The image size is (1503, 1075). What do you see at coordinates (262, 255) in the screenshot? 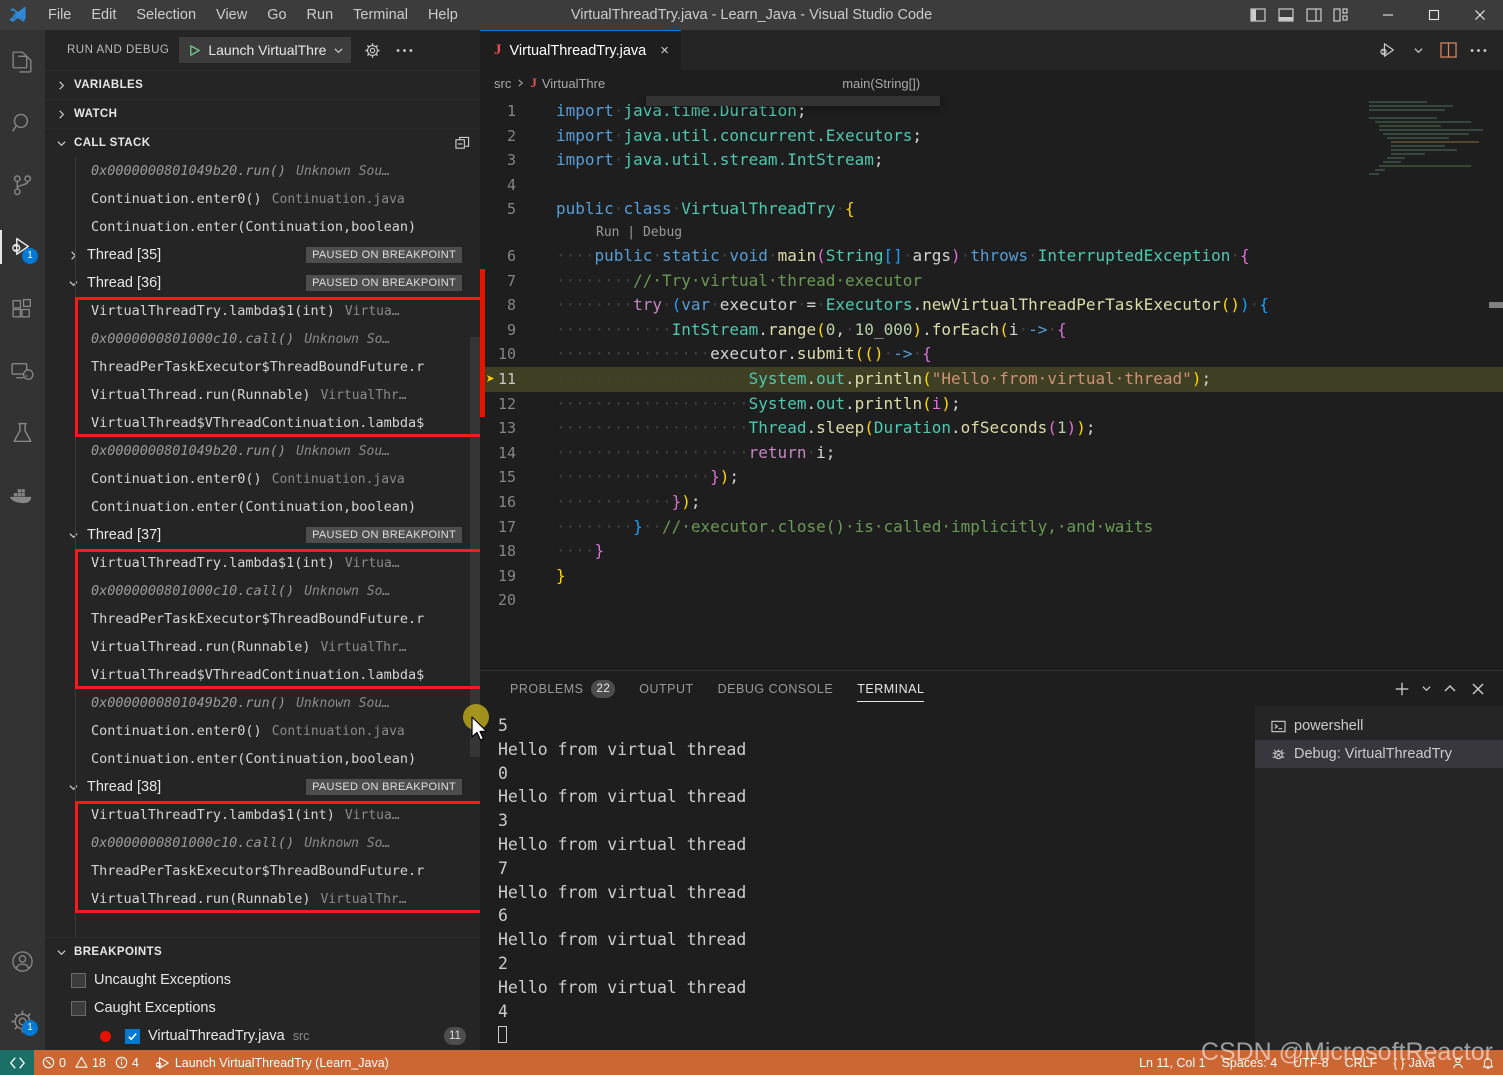
I see `call-stack-thread: Thread [35] PAUSED ON BREAKPOINT` at bounding box center [262, 255].